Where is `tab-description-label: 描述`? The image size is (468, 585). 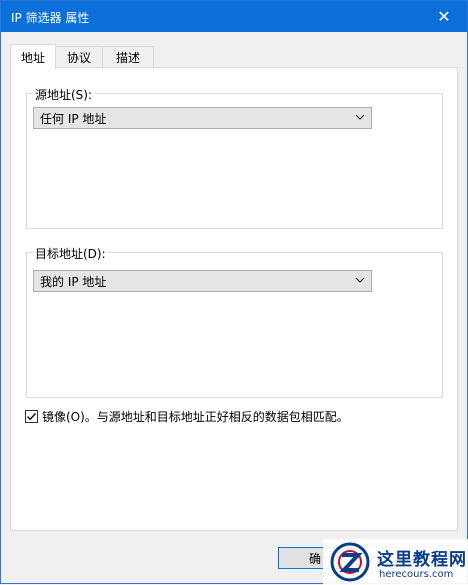 tab-description-label: 描述 is located at coordinates (127, 58).